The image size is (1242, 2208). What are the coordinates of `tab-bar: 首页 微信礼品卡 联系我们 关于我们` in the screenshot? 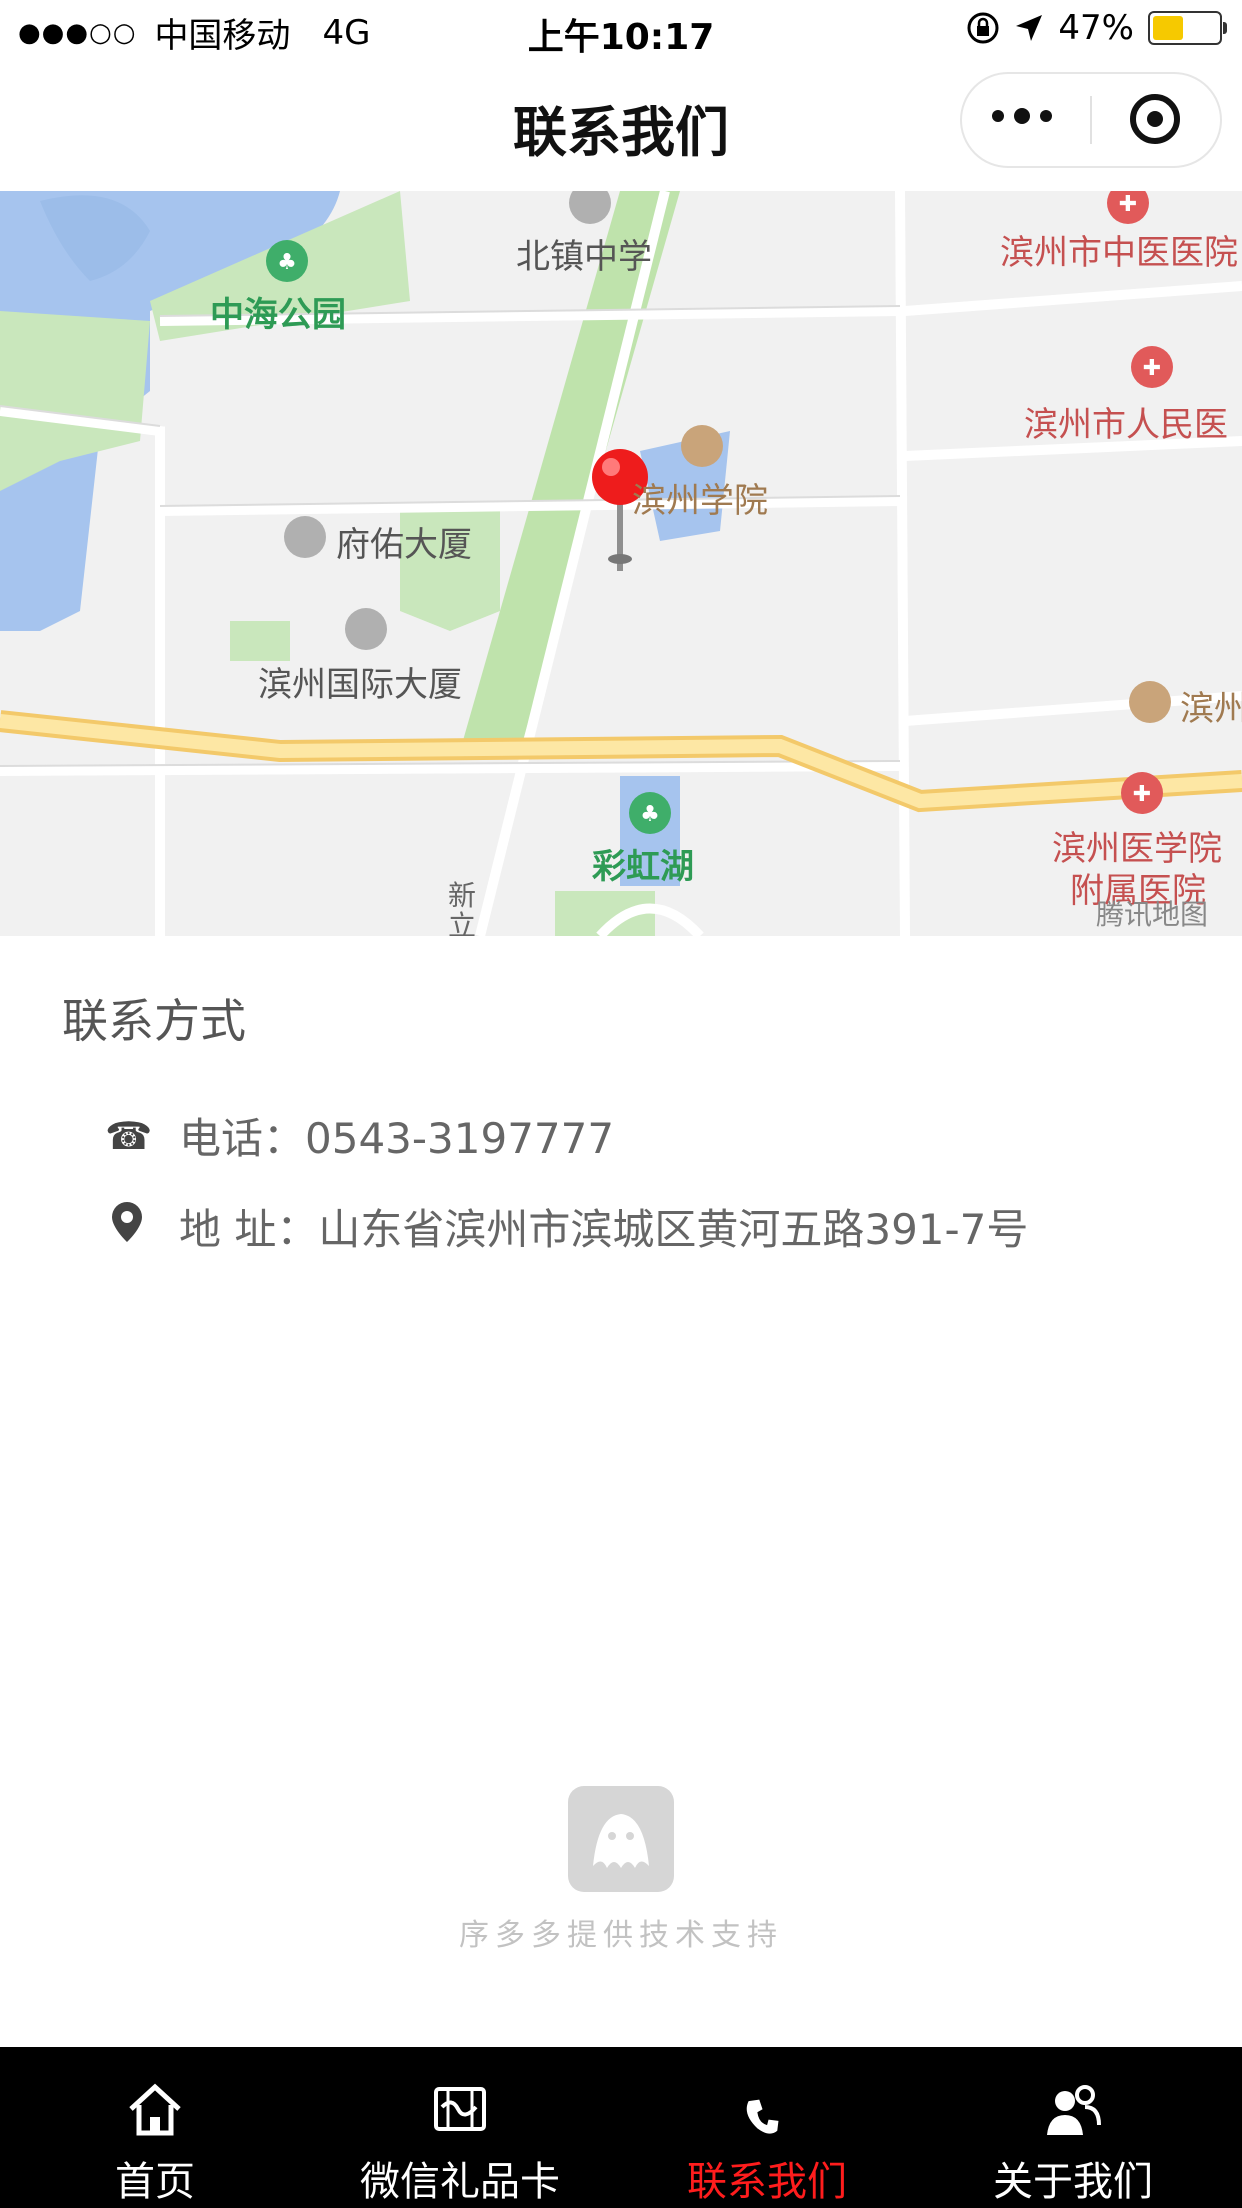 It's located at (621, 2127).